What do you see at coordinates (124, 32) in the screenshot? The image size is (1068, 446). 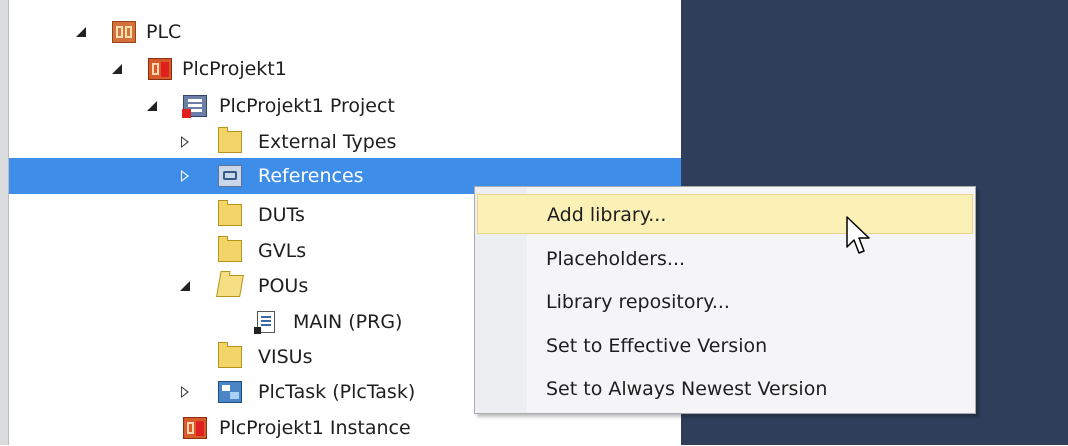 I see `plc-icon` at bounding box center [124, 32].